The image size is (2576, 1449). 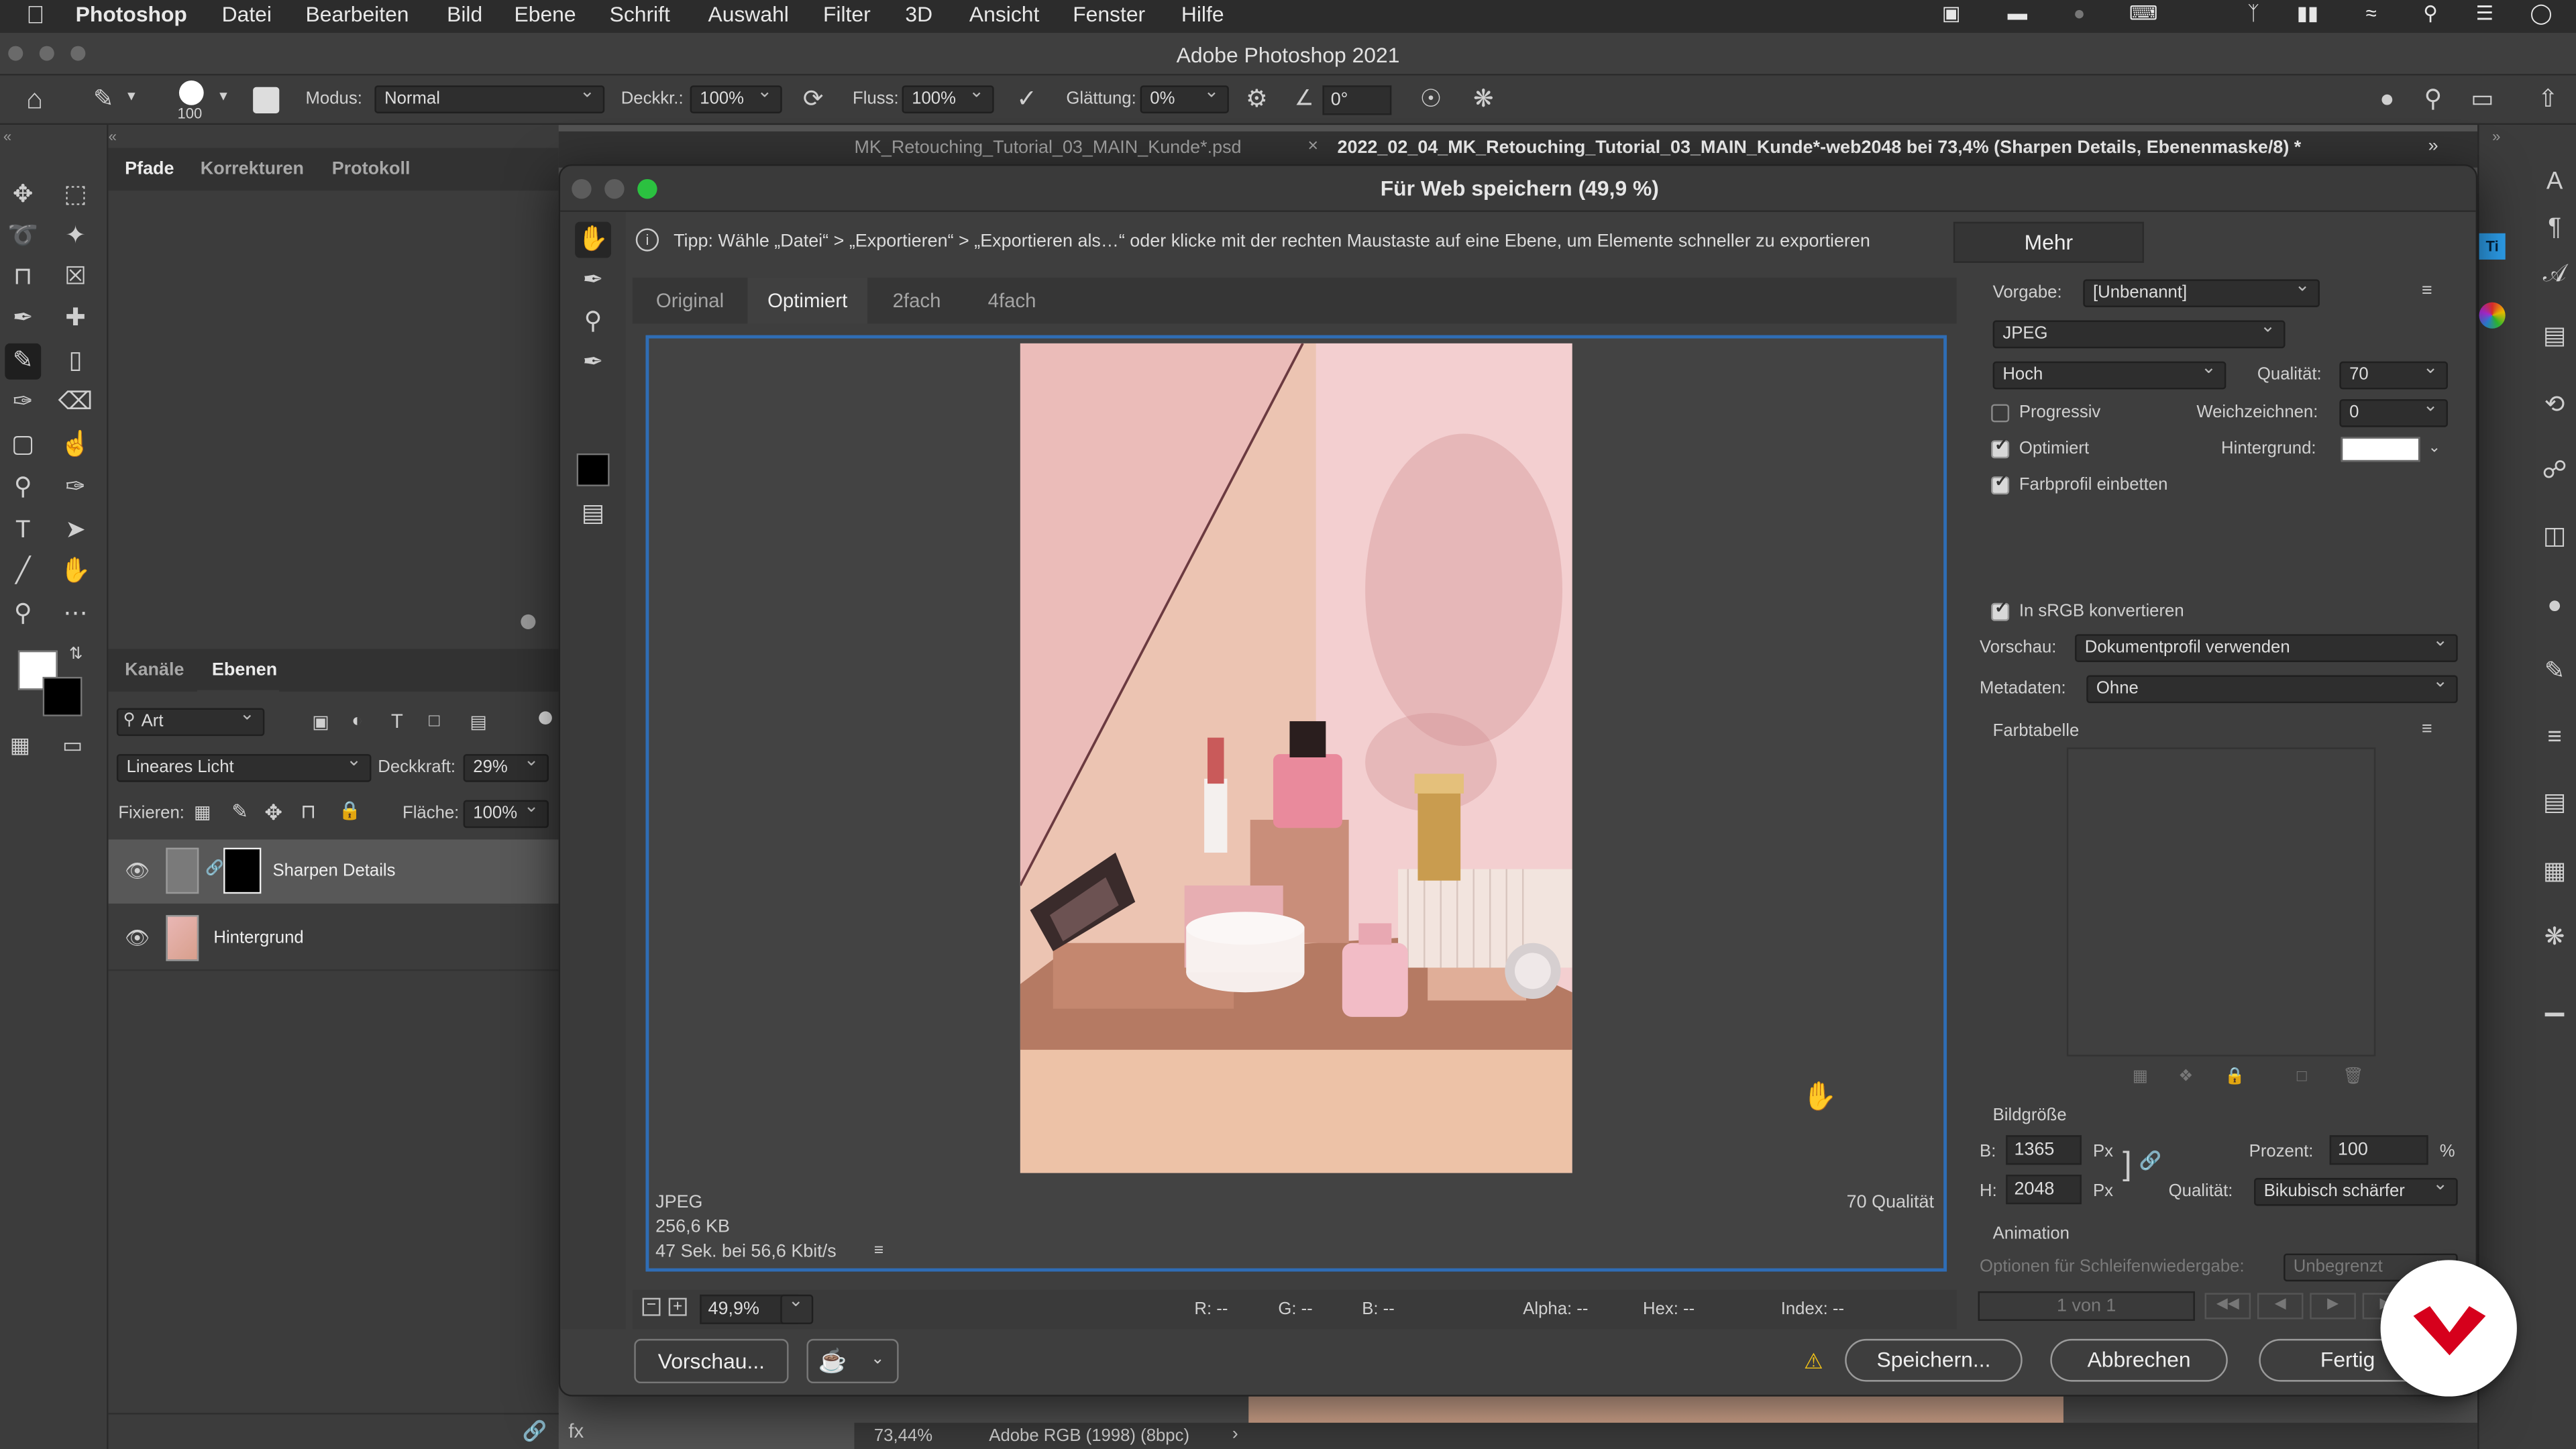 What do you see at coordinates (1012, 301) in the screenshot?
I see `tab-4fach: 4fach` at bounding box center [1012, 301].